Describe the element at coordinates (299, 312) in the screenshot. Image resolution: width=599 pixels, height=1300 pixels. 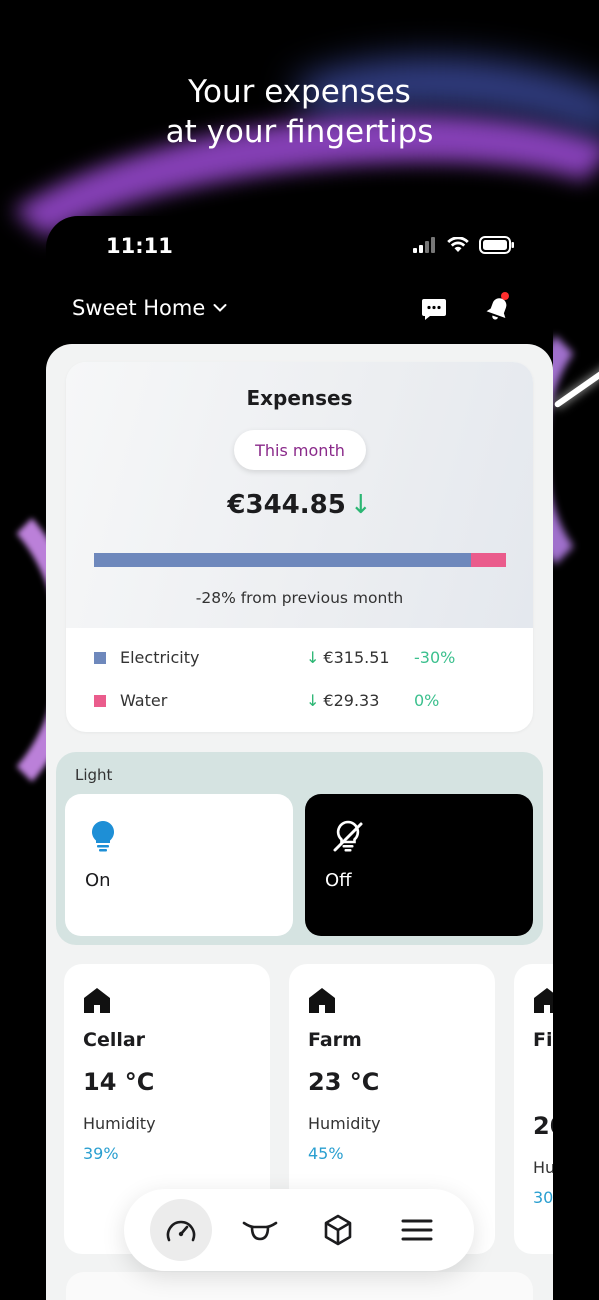
I see `top-bar: Sweet Home` at that location.